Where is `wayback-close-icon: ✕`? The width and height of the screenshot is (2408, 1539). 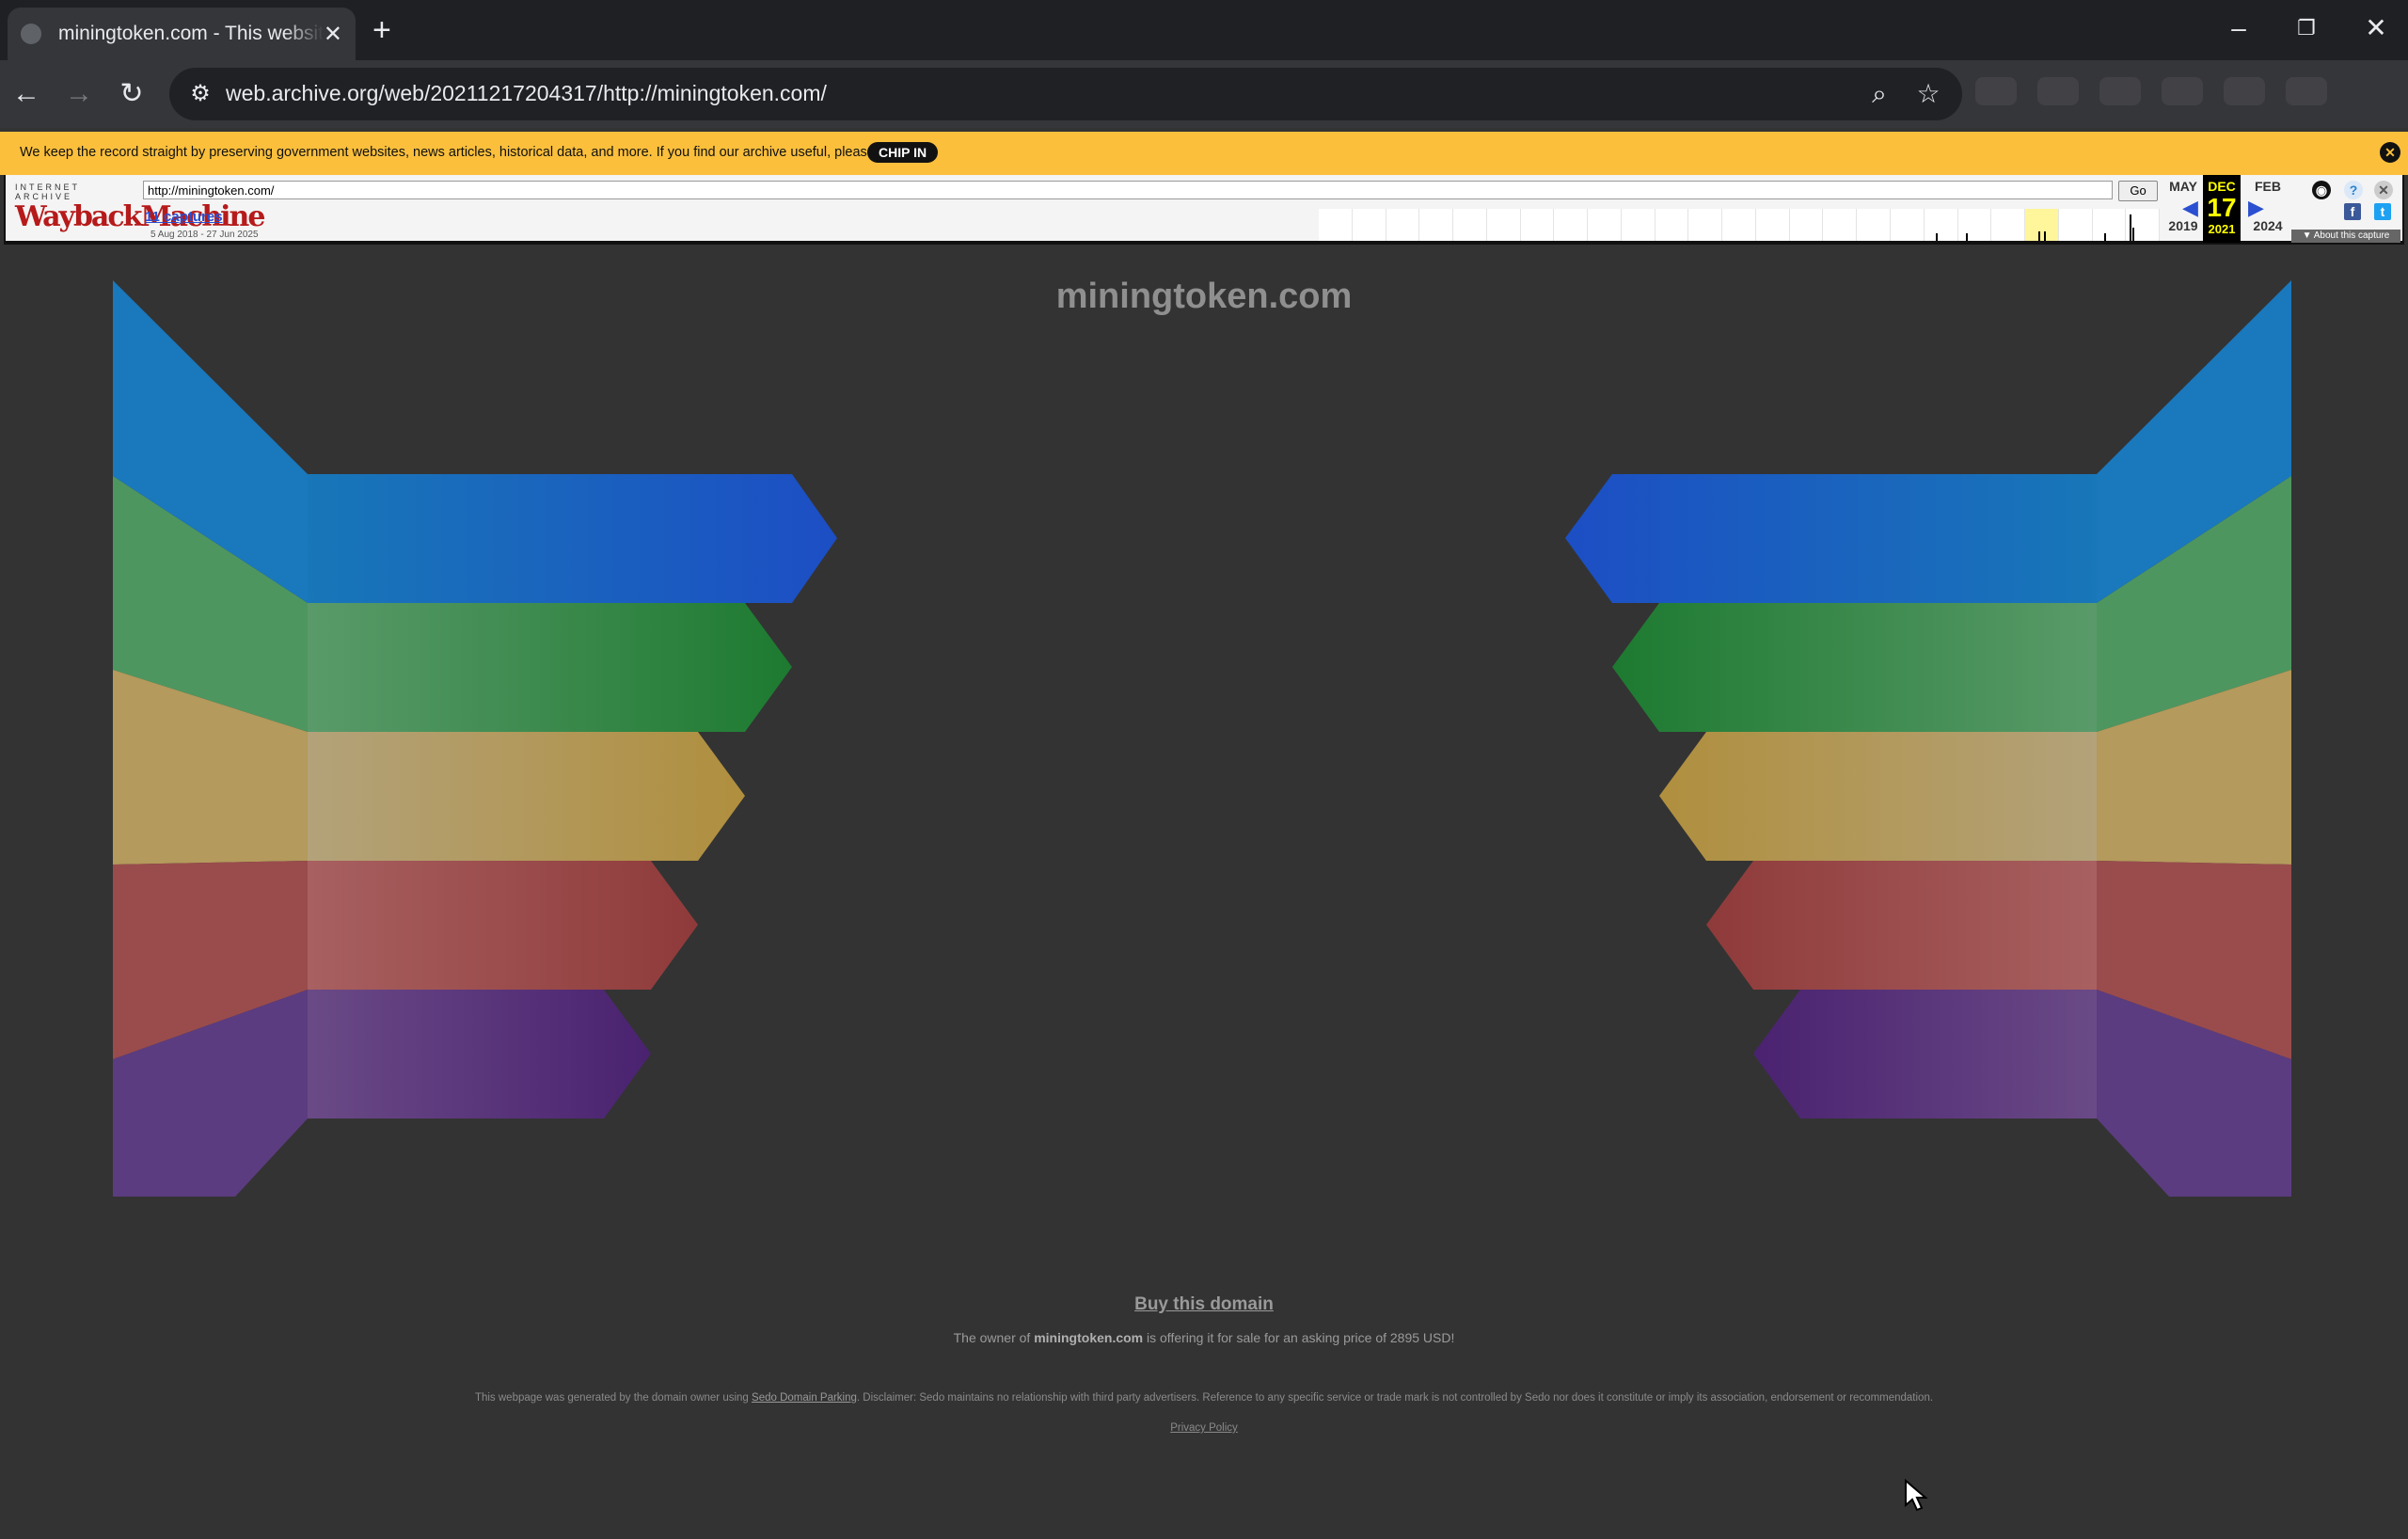
wayback-close-icon: ✕ is located at coordinates (2383, 190).